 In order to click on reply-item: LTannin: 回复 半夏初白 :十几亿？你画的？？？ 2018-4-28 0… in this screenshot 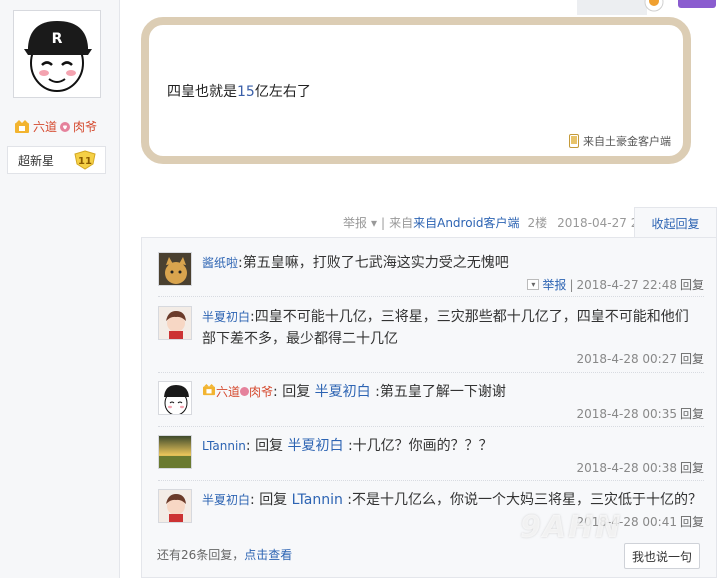, I will do `click(431, 457)`.